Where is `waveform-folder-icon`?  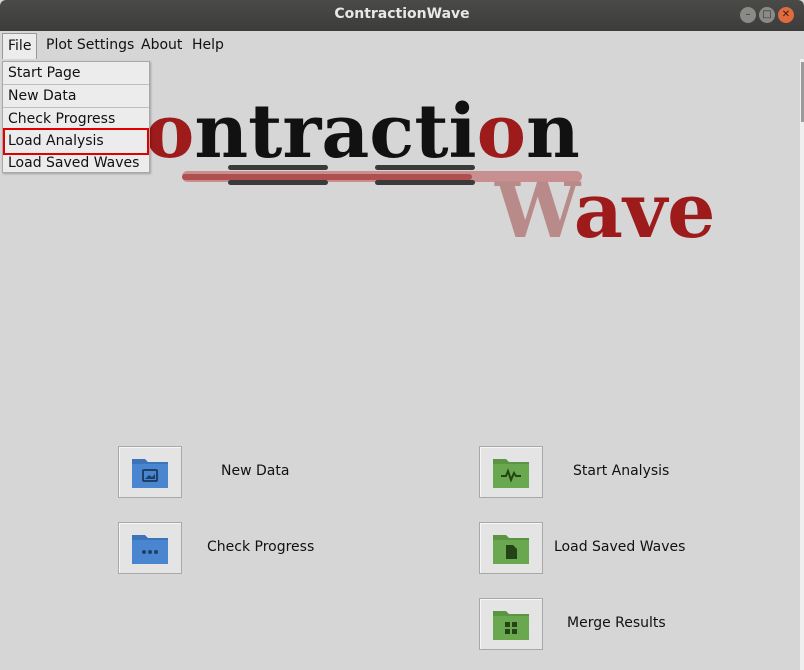 waveform-folder-icon is located at coordinates (511, 473).